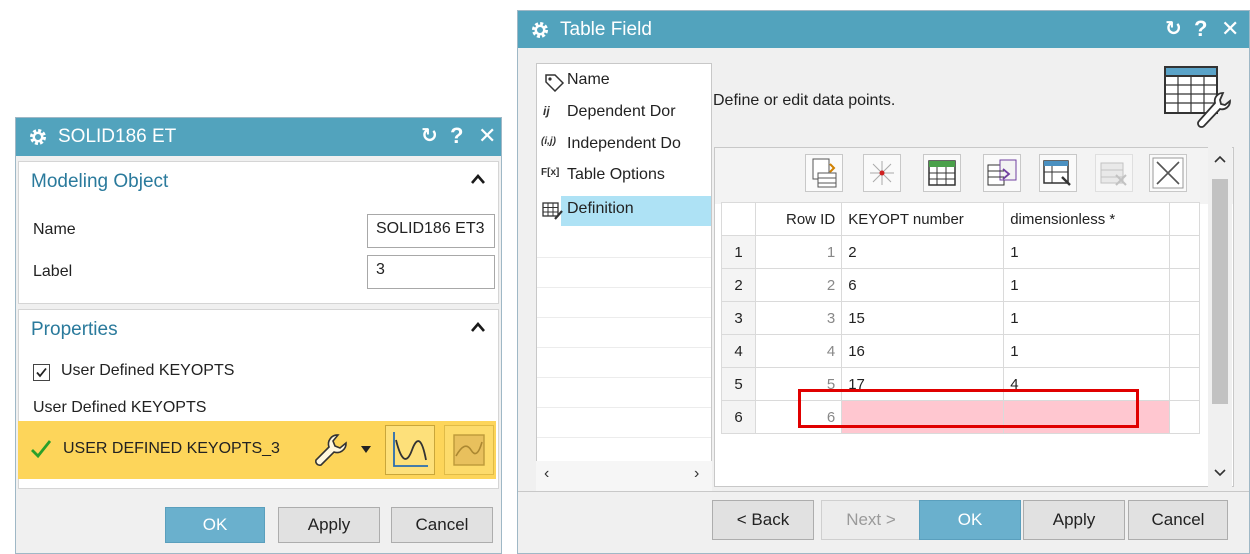 This screenshot has width=1250, height=554. I want to click on table-row: 4 4 16 1, so click(961, 351).